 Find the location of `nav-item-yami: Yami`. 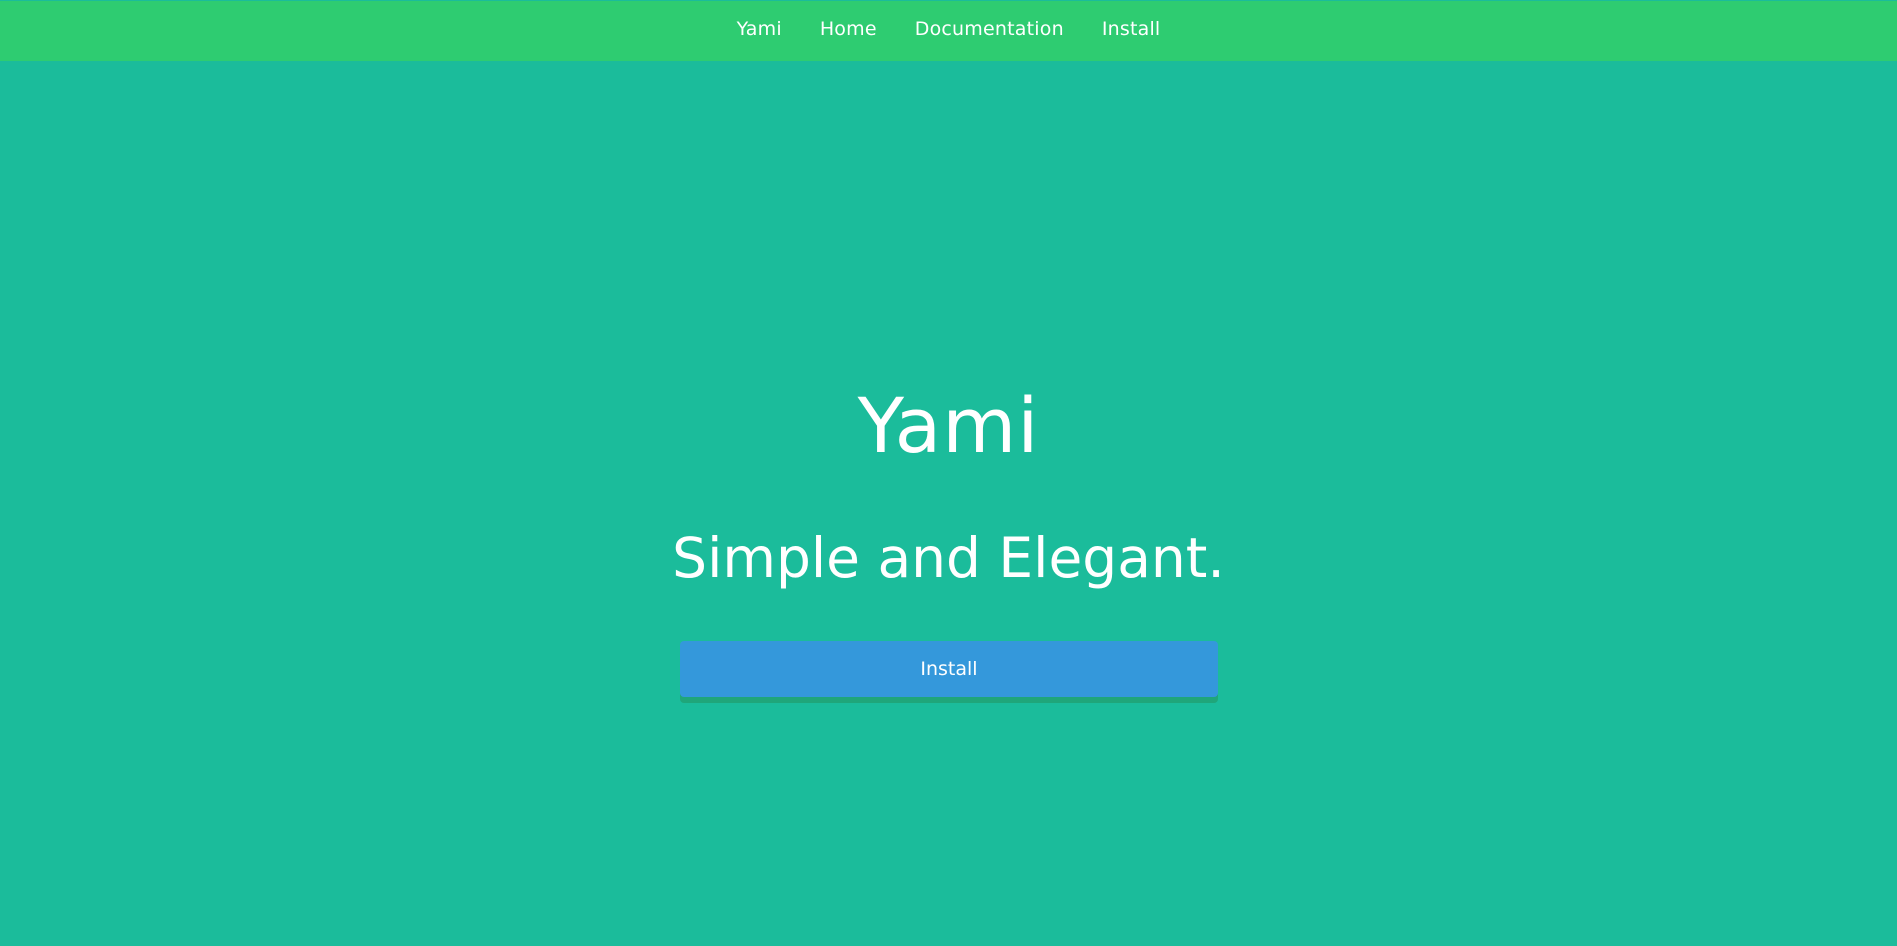

nav-item-yami: Yami is located at coordinates (759, 29).